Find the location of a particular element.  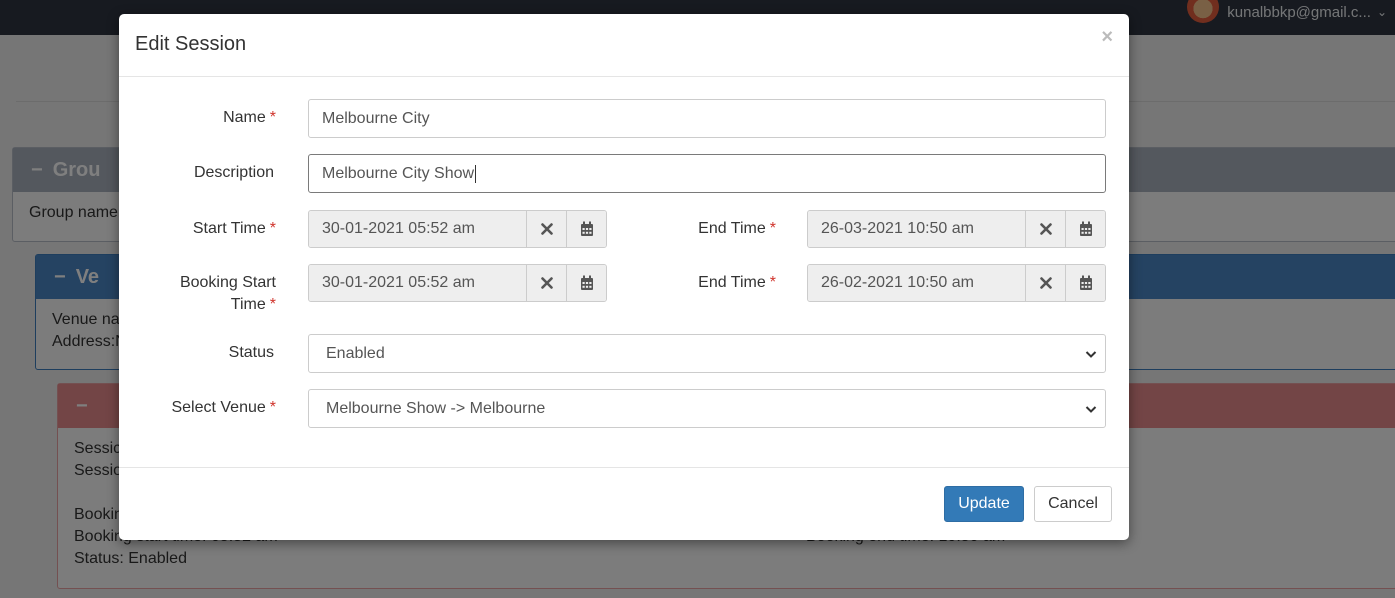

name-input: Melbourne City is located at coordinates (707, 118).